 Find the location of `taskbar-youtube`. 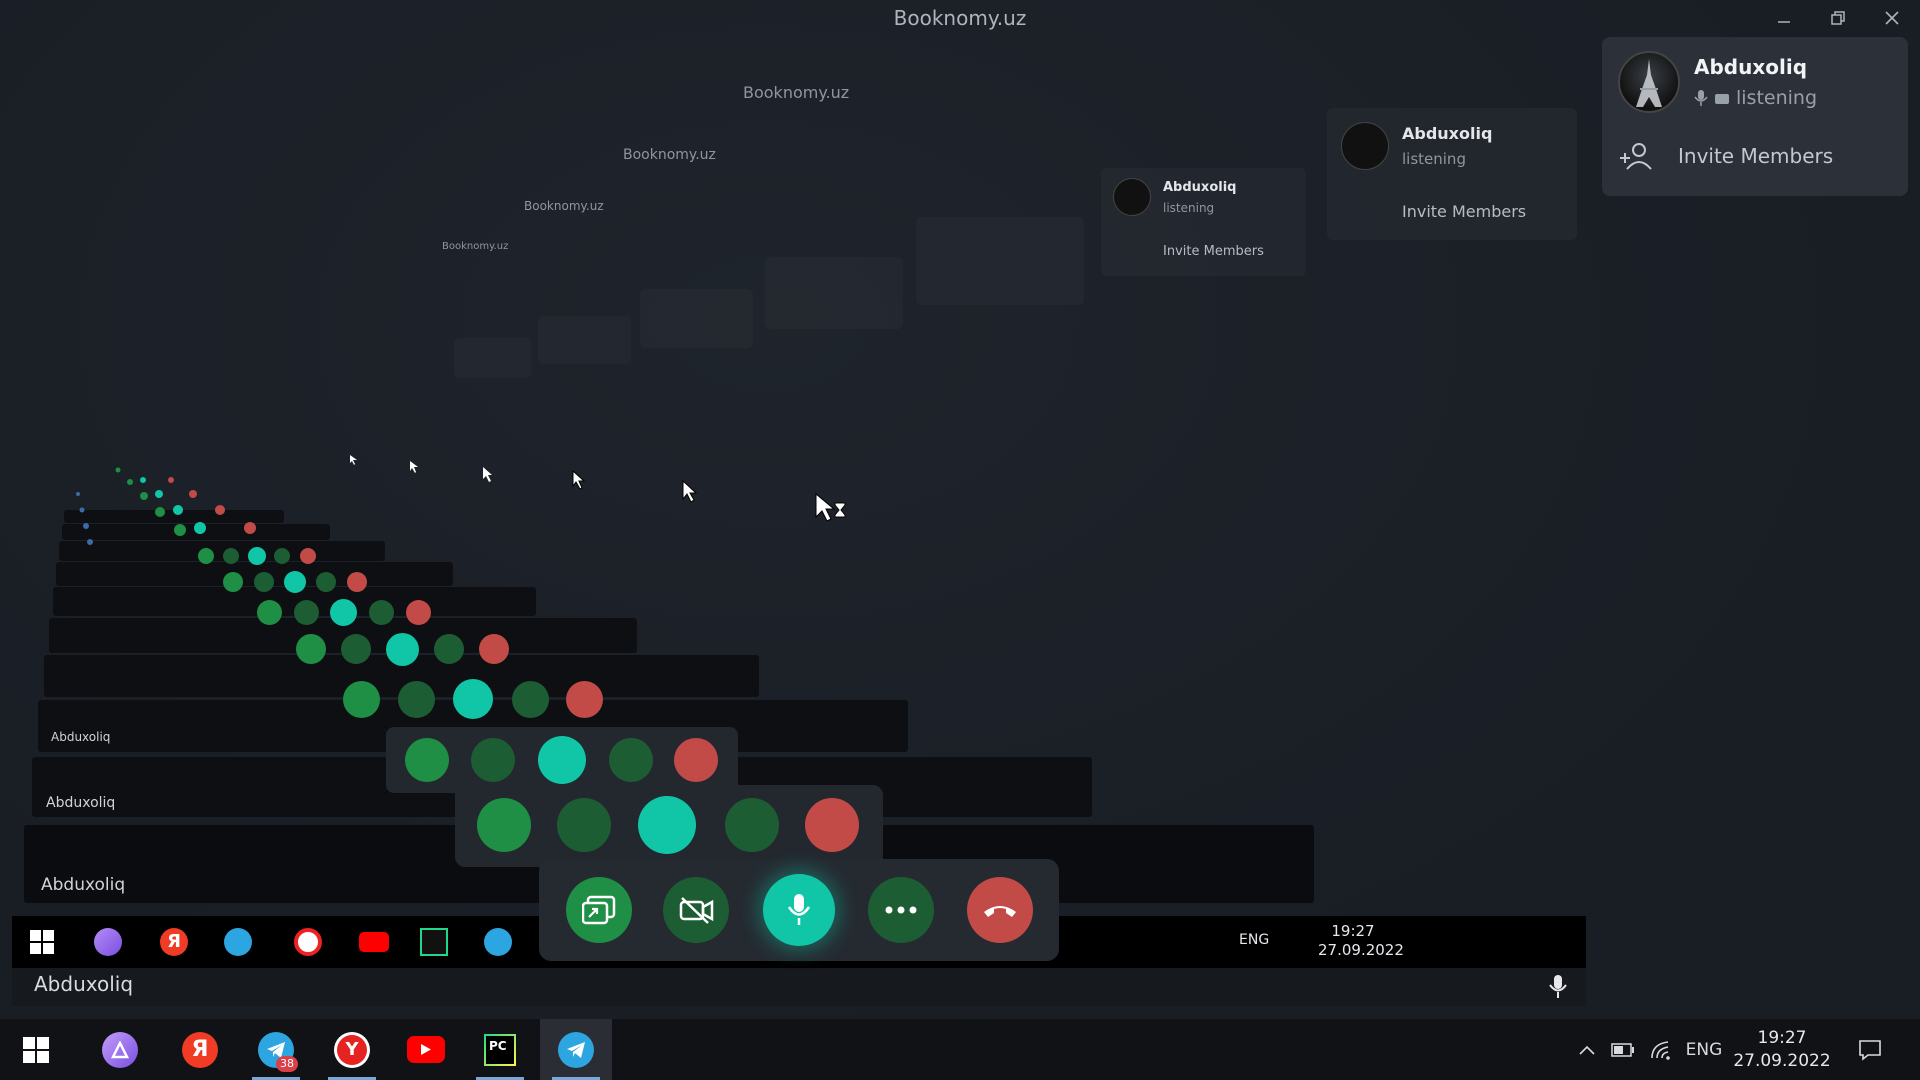

taskbar-youtube is located at coordinates (426, 1049).